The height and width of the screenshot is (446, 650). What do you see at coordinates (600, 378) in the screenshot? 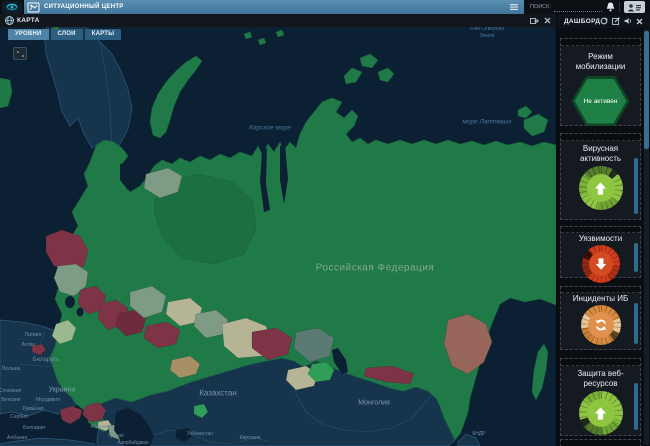
I see `widget-title: Защита веб-ресурсов` at bounding box center [600, 378].